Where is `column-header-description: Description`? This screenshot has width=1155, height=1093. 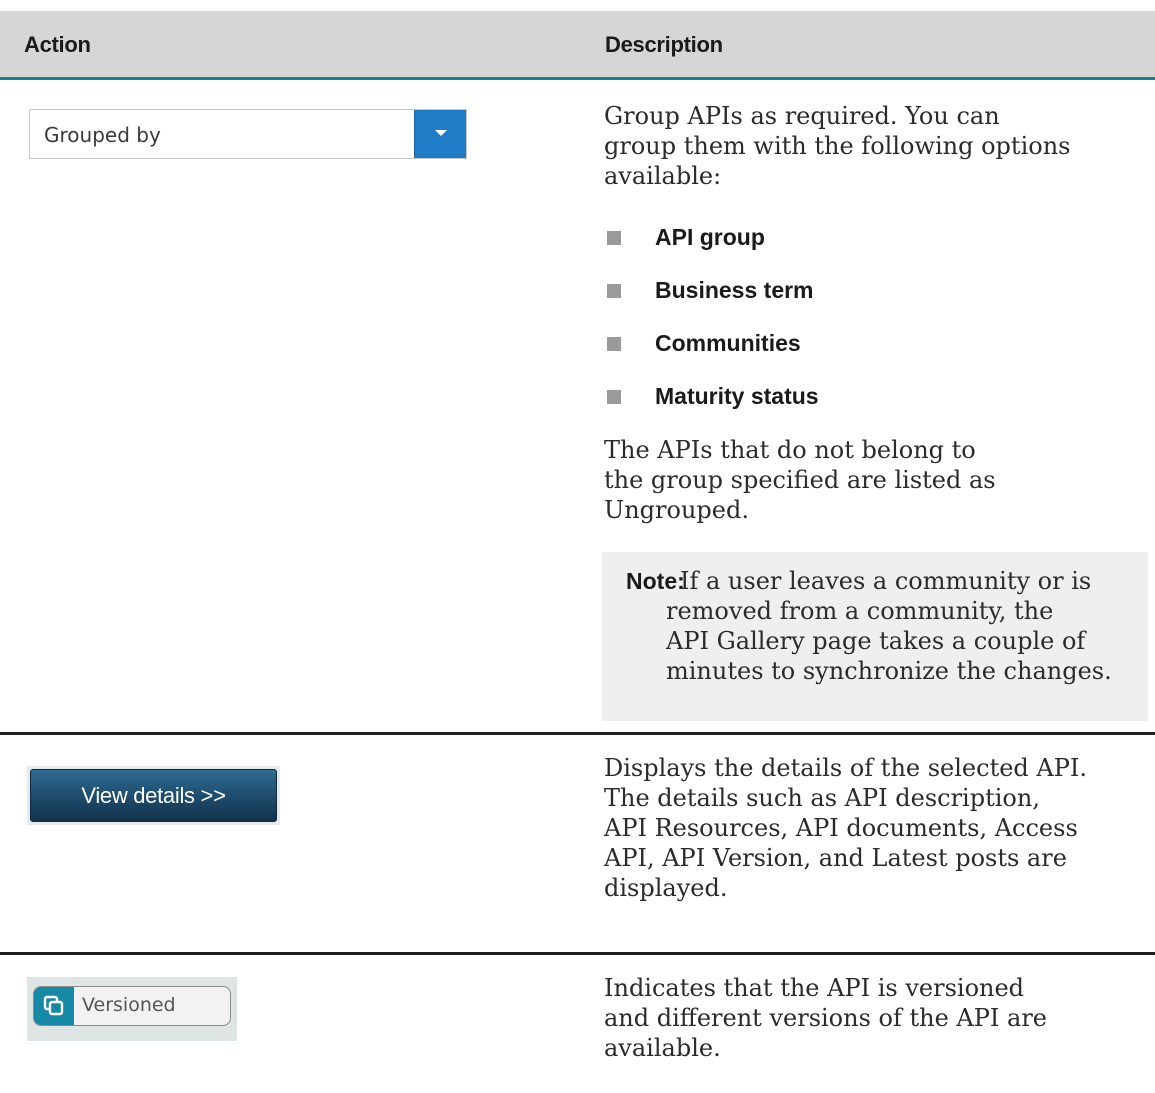 column-header-description: Description is located at coordinates (664, 44).